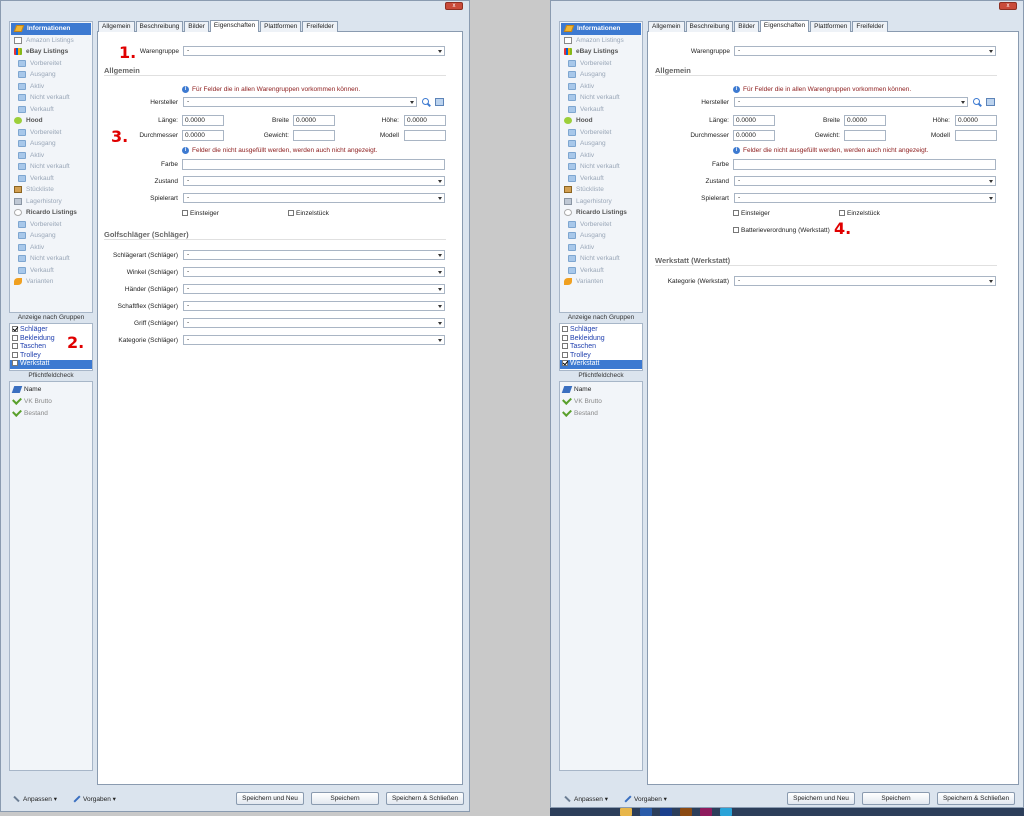 The height and width of the screenshot is (816, 1024). Describe the element at coordinates (51, 364) in the screenshot. I see `group-row: Werkstatt` at that location.